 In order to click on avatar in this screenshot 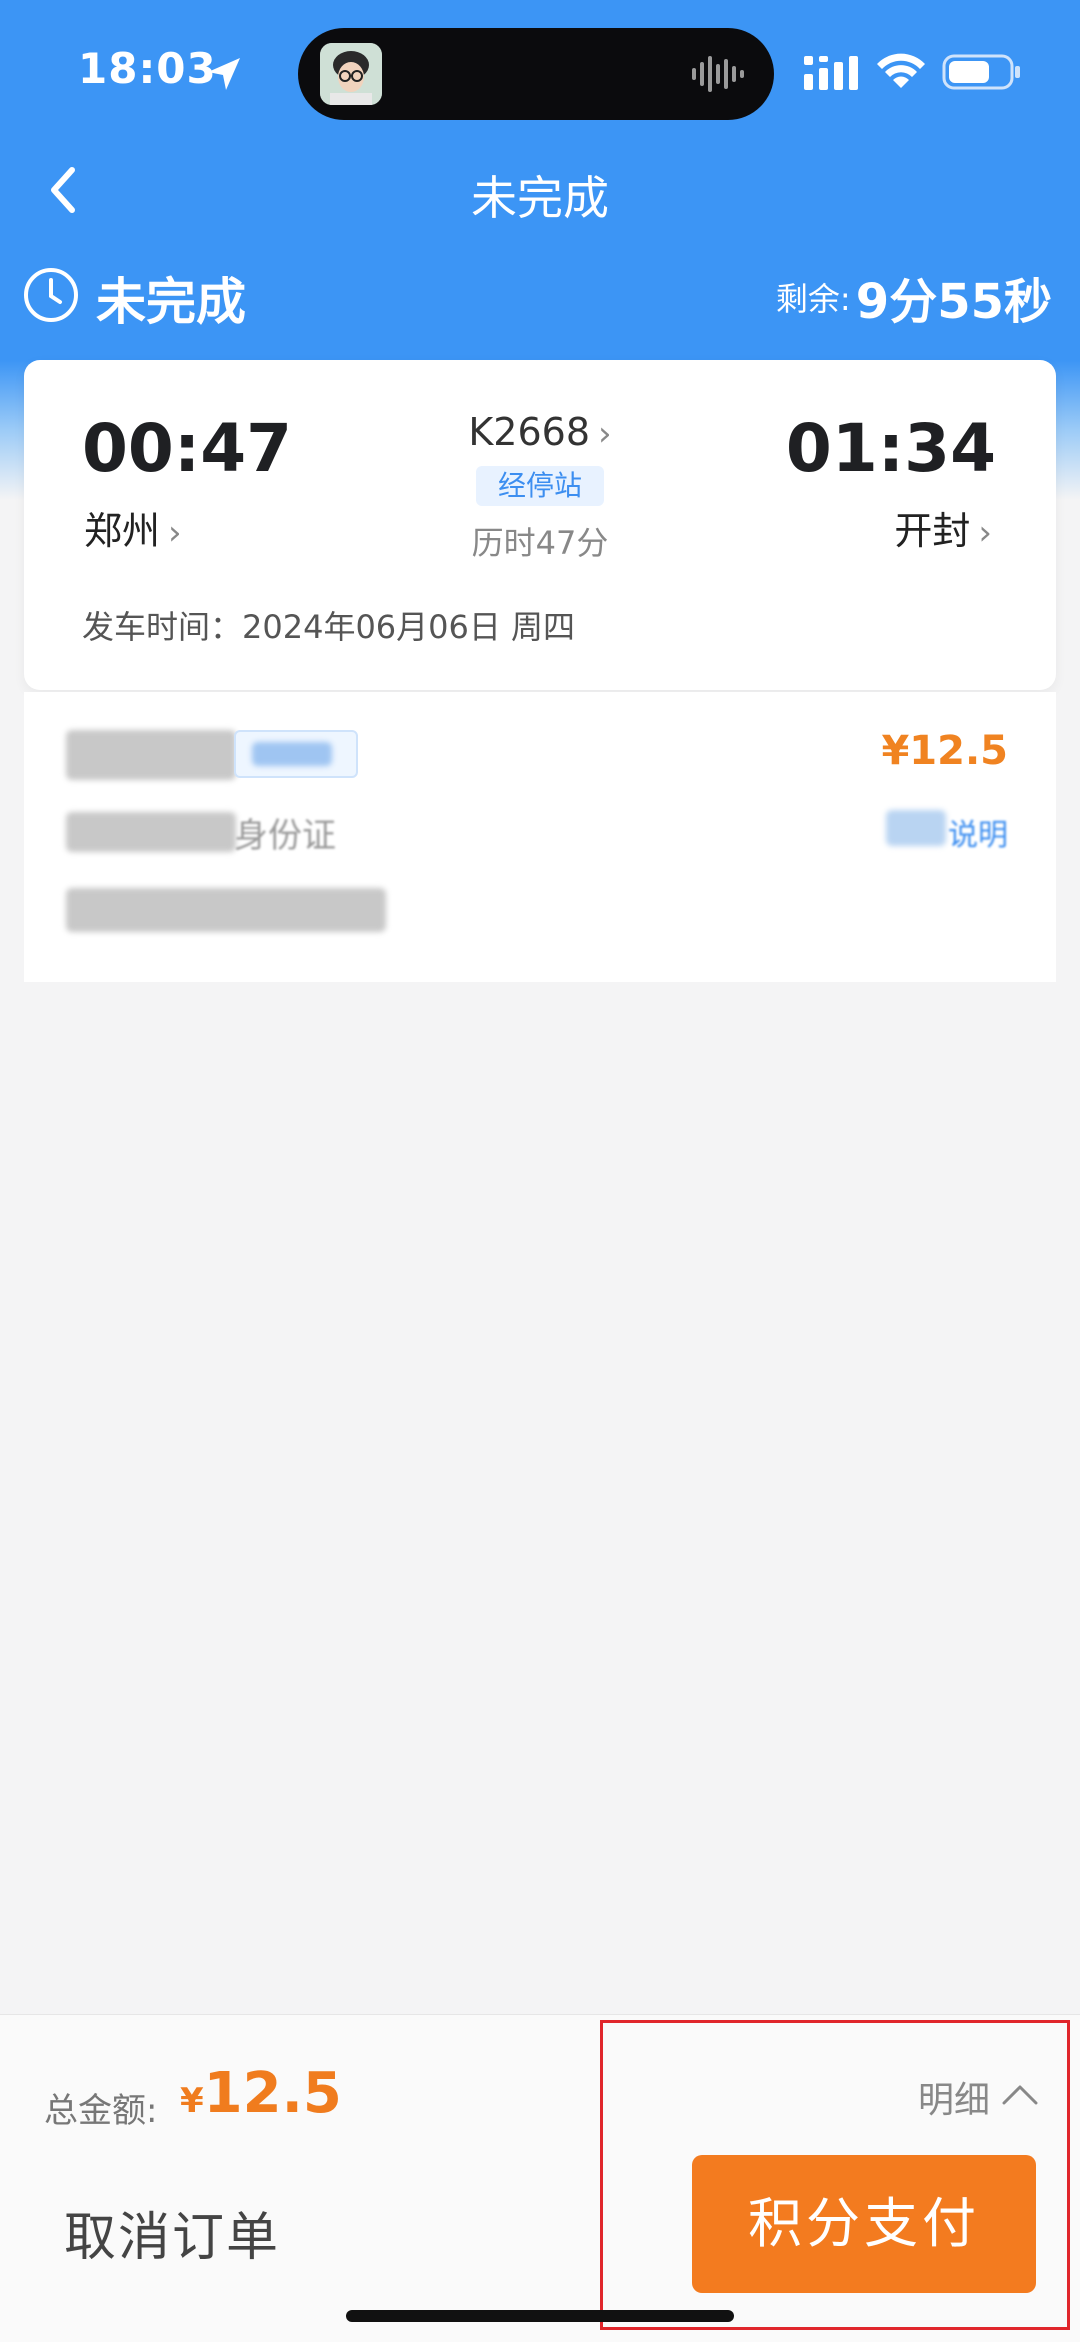, I will do `click(351, 74)`.